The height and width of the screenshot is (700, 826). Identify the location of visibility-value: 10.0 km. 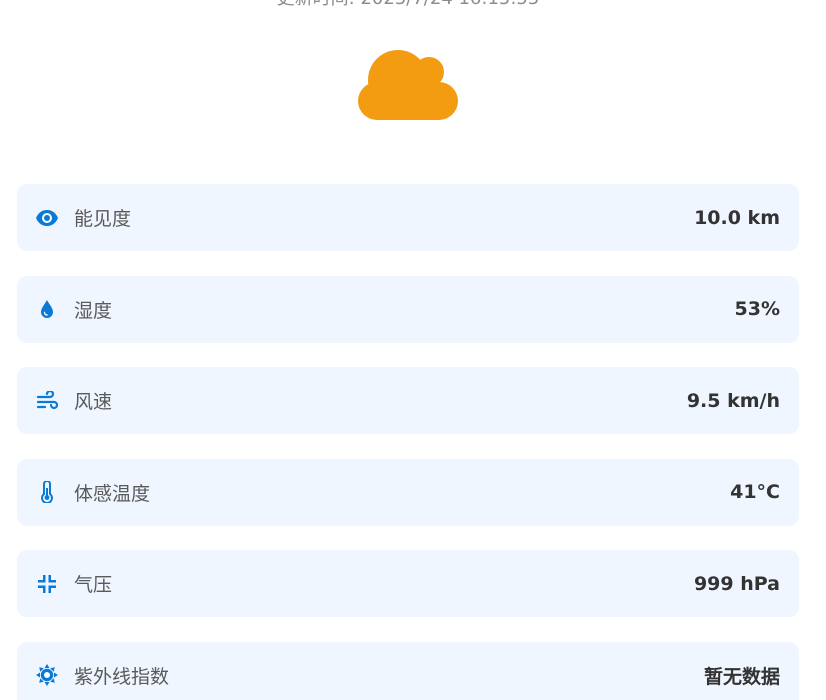
(737, 217).